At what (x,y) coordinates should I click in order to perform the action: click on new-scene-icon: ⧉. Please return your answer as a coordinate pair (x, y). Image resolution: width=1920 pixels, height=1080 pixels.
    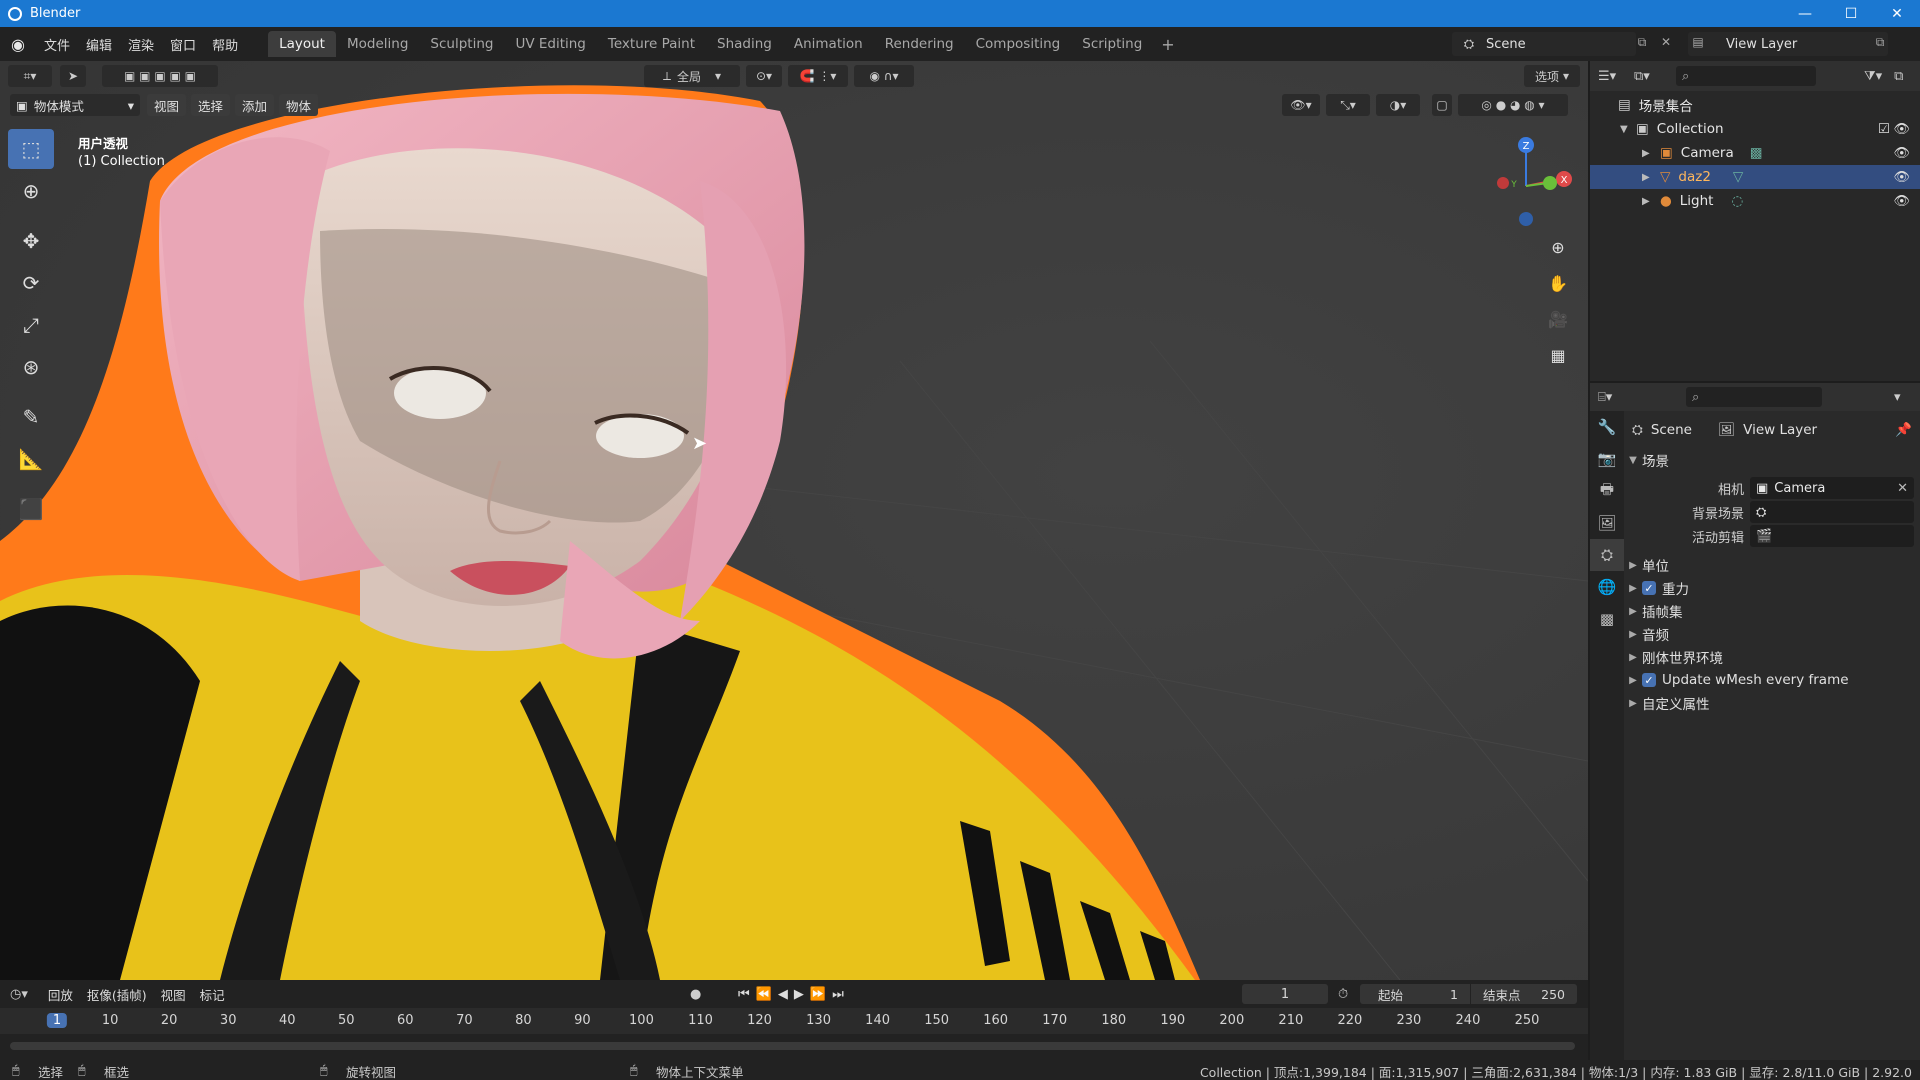
    Looking at the image, I should click on (1642, 44).